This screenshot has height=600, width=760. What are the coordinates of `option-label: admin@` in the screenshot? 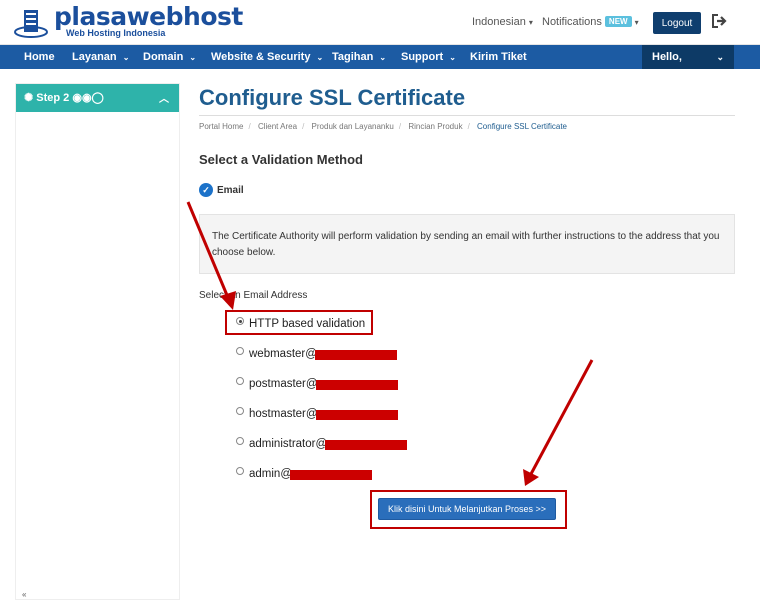 It's located at (270, 474).